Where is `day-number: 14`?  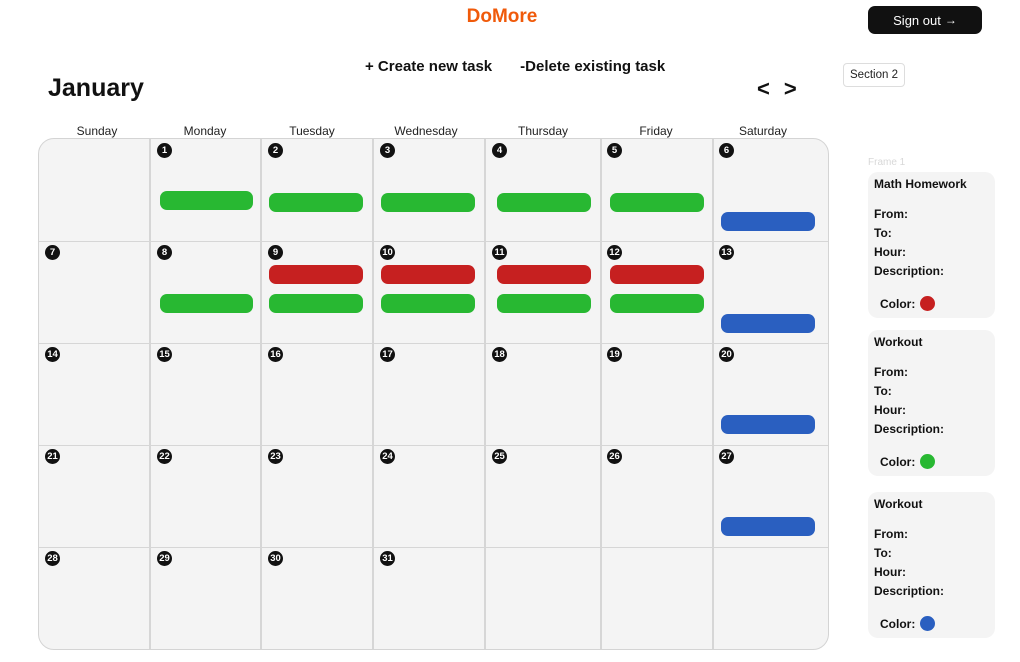 day-number: 14 is located at coordinates (52, 354).